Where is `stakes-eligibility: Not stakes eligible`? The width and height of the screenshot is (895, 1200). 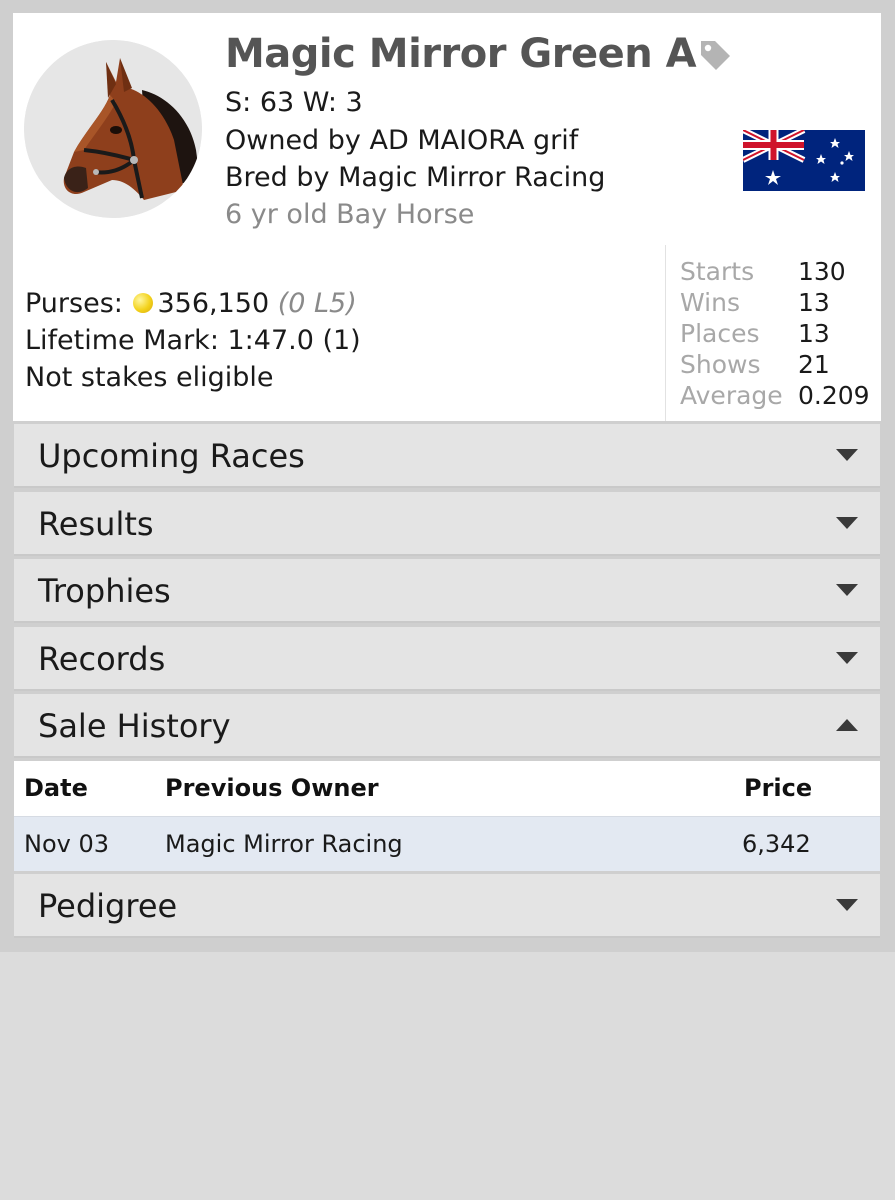 stakes-eligibility: Not stakes eligible is located at coordinates (149, 377).